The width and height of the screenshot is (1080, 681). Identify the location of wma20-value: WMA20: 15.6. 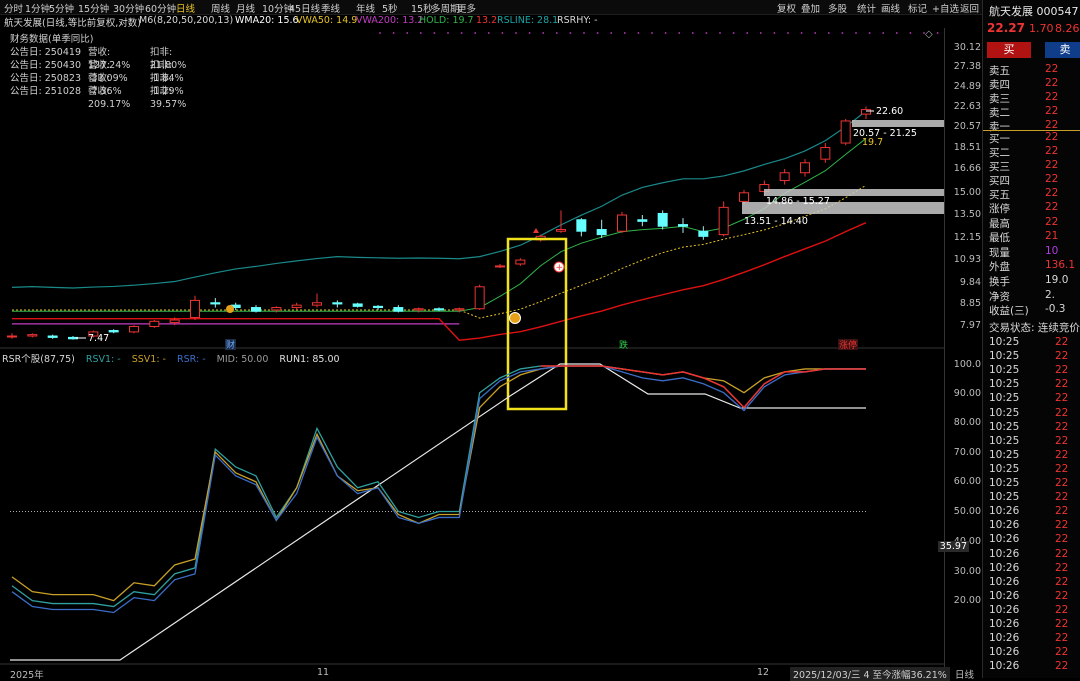
(267, 20).